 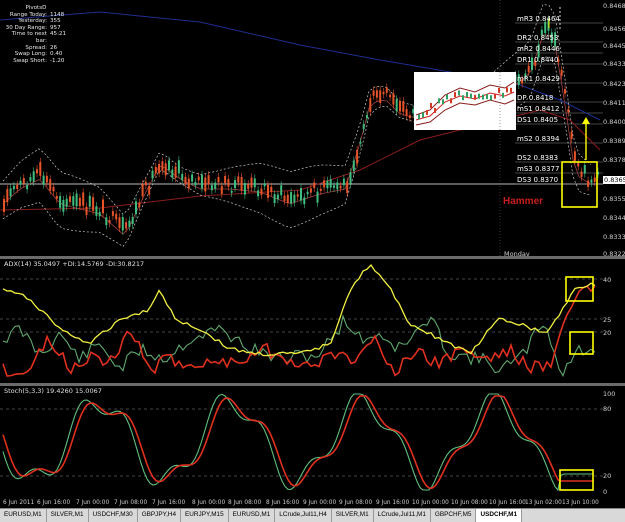 I want to click on pivot-label-mr3: mR3 0.8464, so click(x=538, y=19).